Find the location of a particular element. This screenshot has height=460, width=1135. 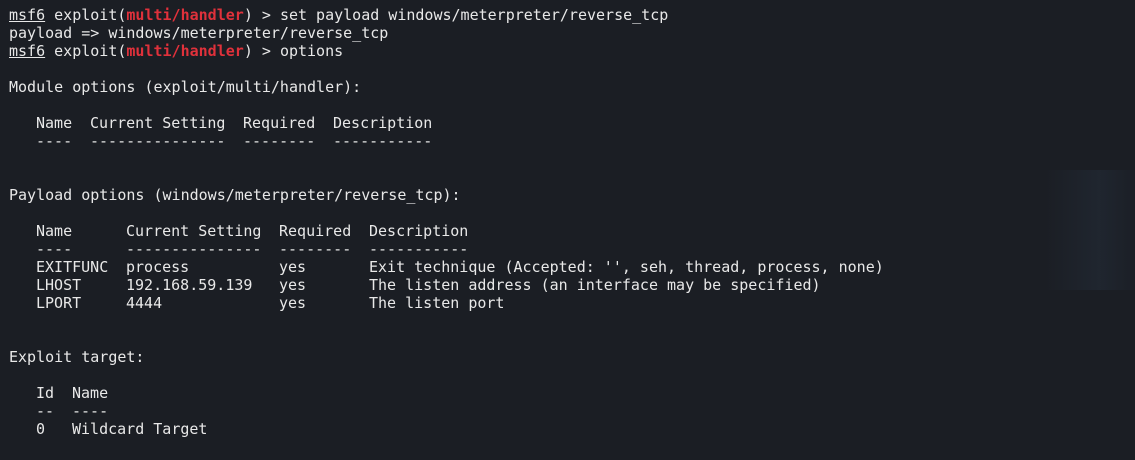

exploit-target-header-row: Id Name is located at coordinates (572, 393).